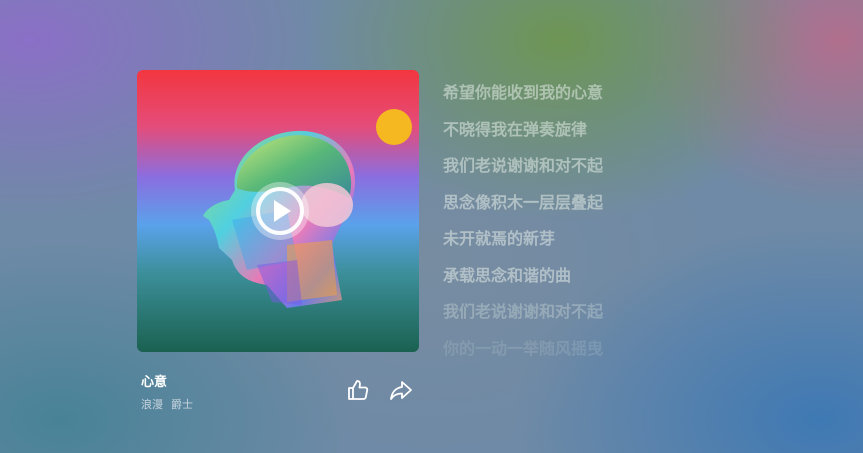  What do you see at coordinates (152, 404) in the screenshot?
I see `artist-link: 浪漫` at bounding box center [152, 404].